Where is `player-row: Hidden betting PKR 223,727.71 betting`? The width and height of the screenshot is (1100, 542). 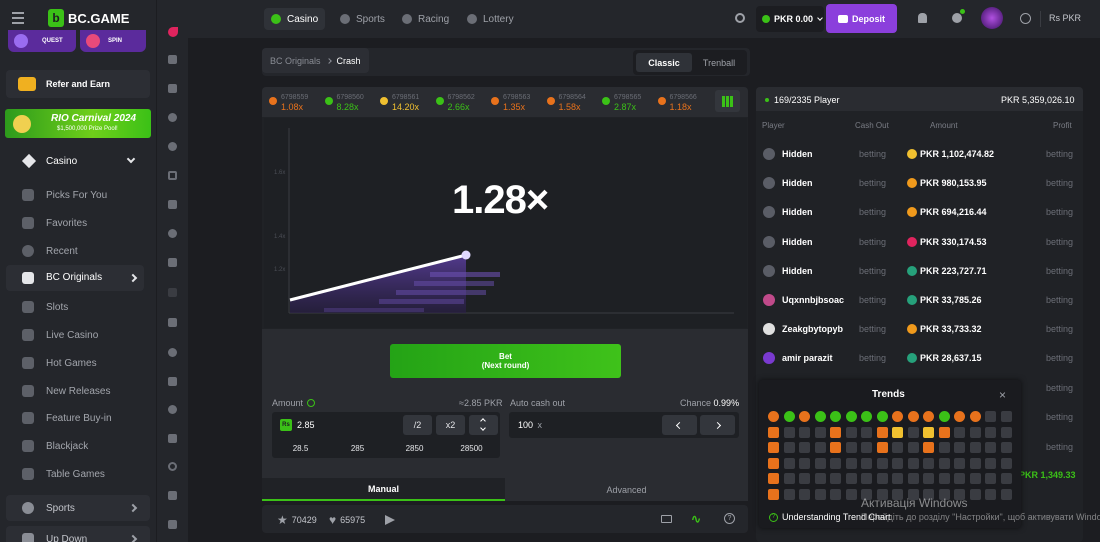
player-row: Hidden betting PKR 223,727.71 betting is located at coordinates (920, 271).